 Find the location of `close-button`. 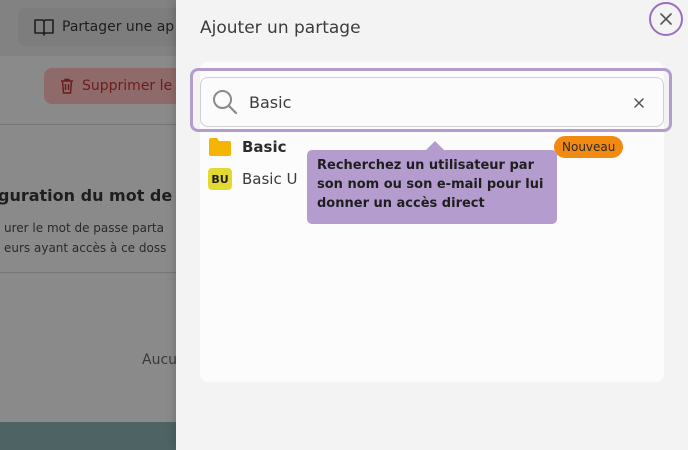

close-button is located at coordinates (666, 19).